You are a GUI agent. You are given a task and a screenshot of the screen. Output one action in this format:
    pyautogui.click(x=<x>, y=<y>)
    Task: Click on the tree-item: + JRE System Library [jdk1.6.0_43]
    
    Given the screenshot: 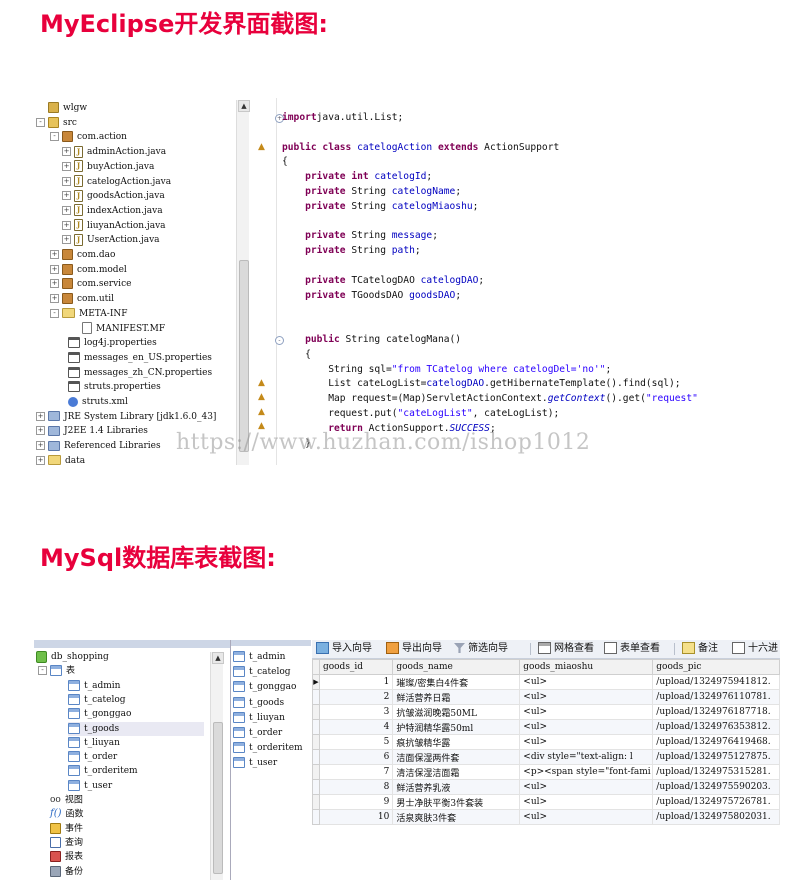 What is the action you would take?
    pyautogui.click(x=126, y=417)
    